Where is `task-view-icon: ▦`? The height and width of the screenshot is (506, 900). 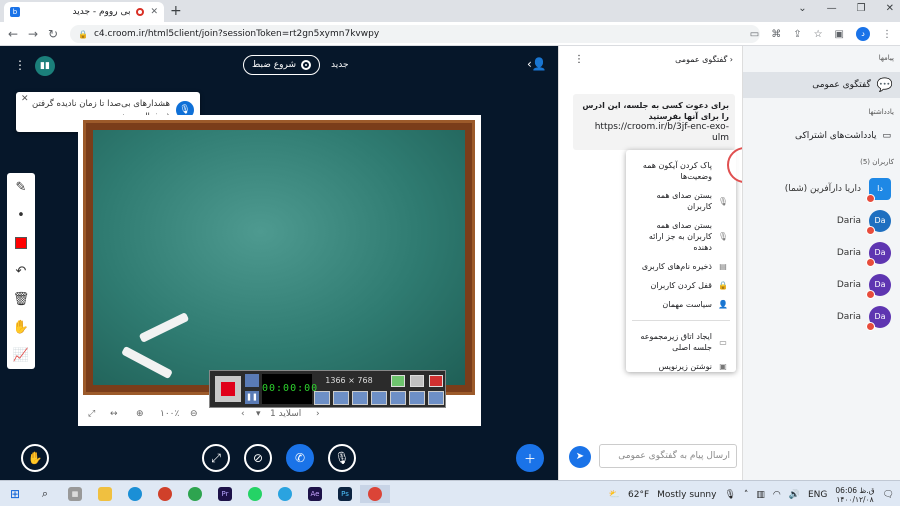 task-view-icon: ▦ is located at coordinates (75, 494).